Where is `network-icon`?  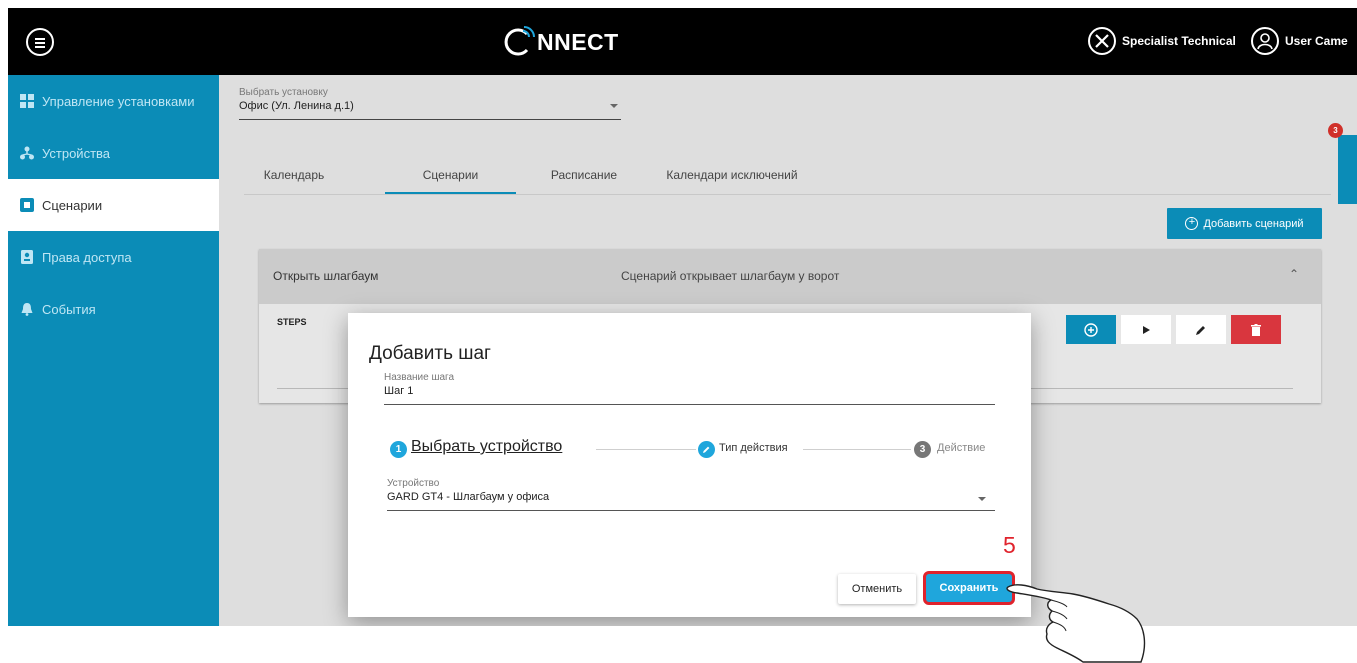 network-icon is located at coordinates (27, 153).